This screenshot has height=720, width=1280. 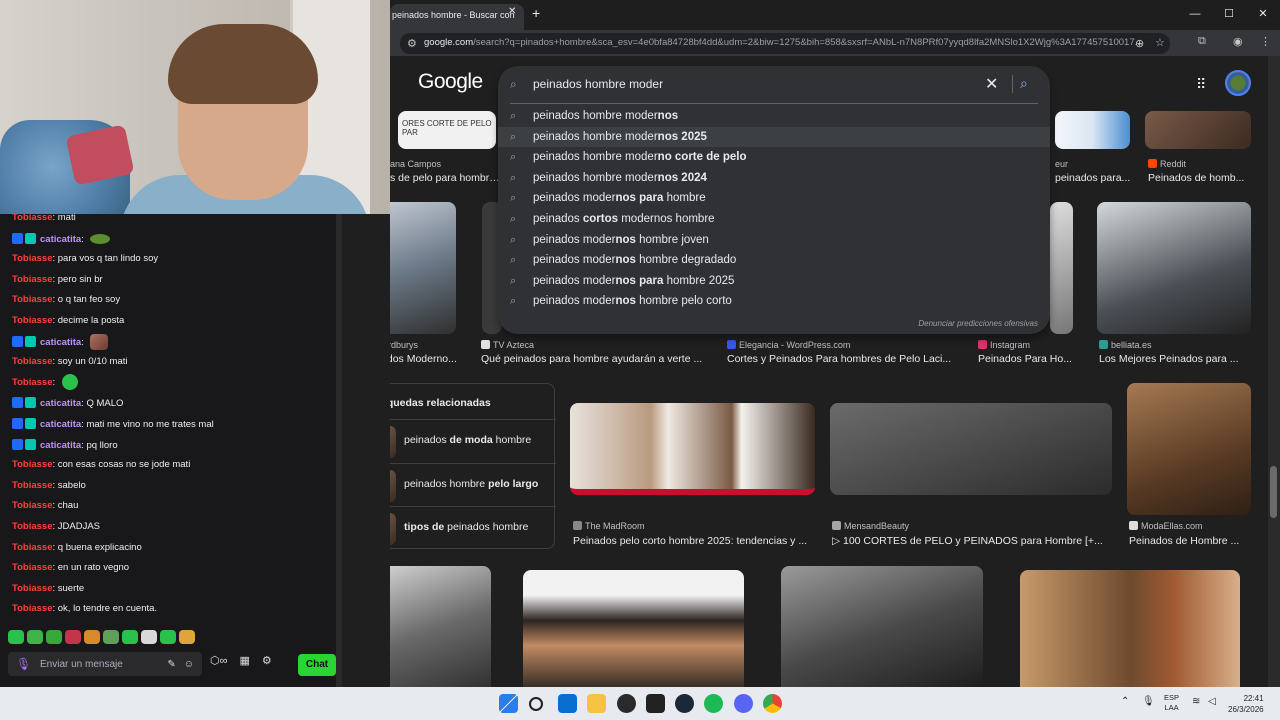 I want to click on menu-icon: ⋮, so click(x=1265, y=41).